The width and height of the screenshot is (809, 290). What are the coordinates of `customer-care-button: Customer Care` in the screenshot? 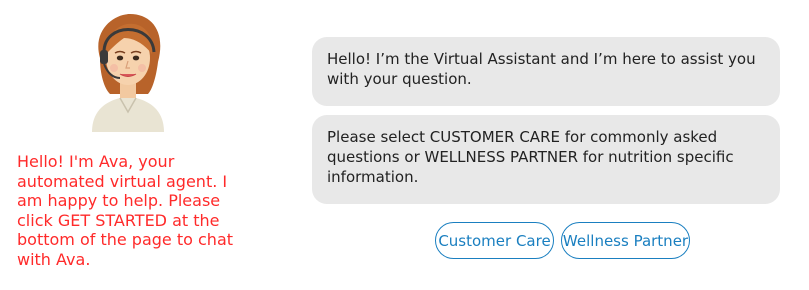 It's located at (494, 240).